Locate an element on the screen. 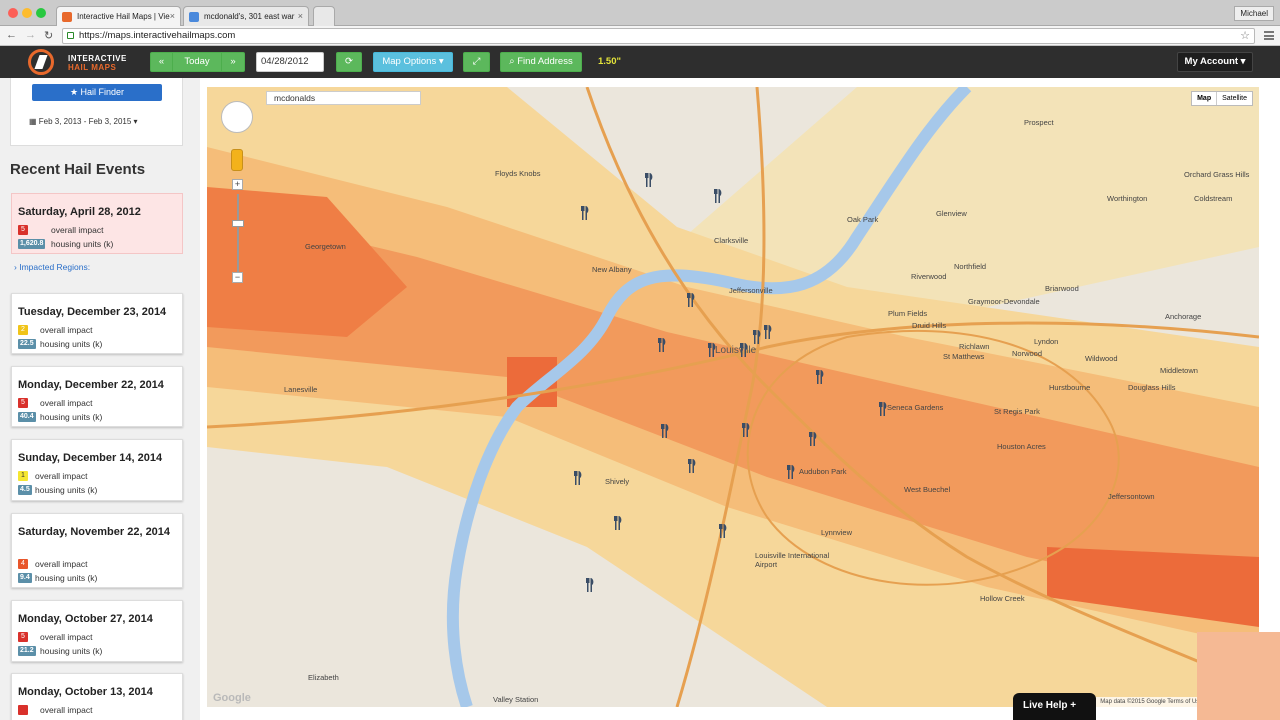 The image size is (1280, 720). impact-label: overall impact is located at coordinates (66, 710).